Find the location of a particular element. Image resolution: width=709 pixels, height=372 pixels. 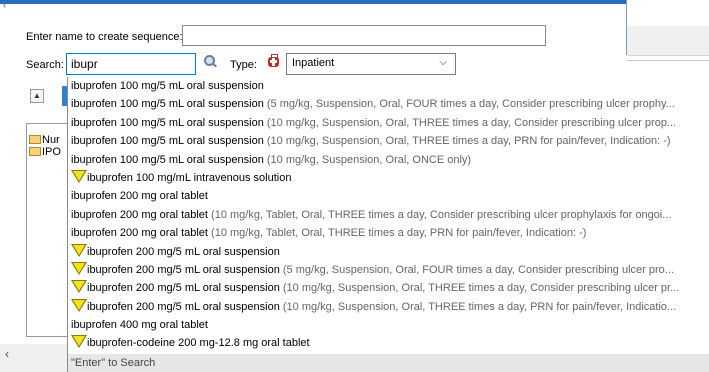

result-detail: (10 mg/kg, Suspension, Oral, ONCE only) is located at coordinates (369, 159).